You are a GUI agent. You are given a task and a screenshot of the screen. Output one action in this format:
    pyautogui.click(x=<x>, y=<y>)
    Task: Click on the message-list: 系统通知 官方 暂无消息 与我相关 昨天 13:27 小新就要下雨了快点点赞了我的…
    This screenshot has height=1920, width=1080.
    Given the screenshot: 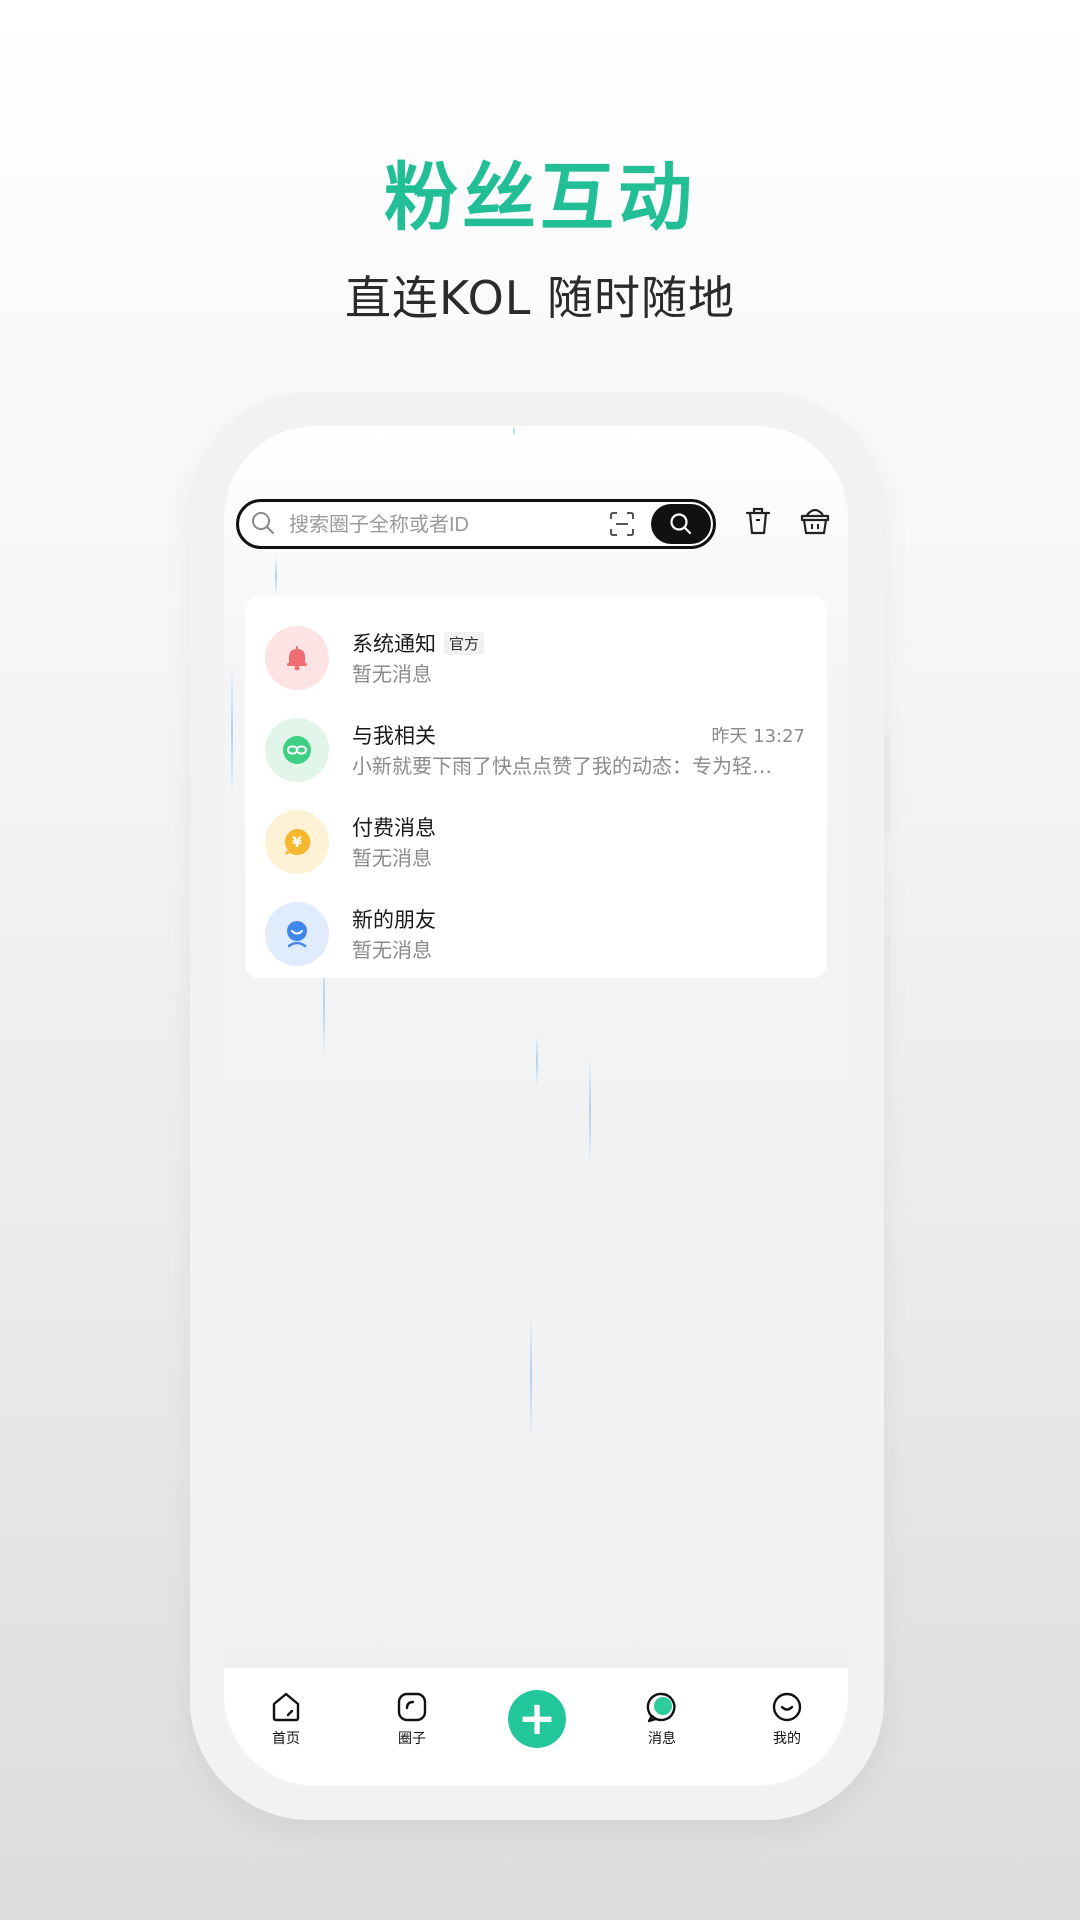 What is the action you would take?
    pyautogui.click(x=536, y=787)
    